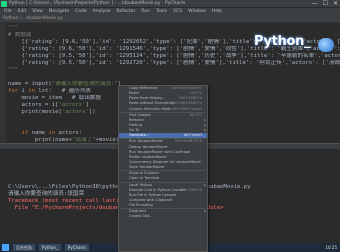 This screenshot has width=340, height=252. What do you see at coordinates (137, 119) in the screenshot?
I see `menu-item-label: Refactor` at bounding box center [137, 119].